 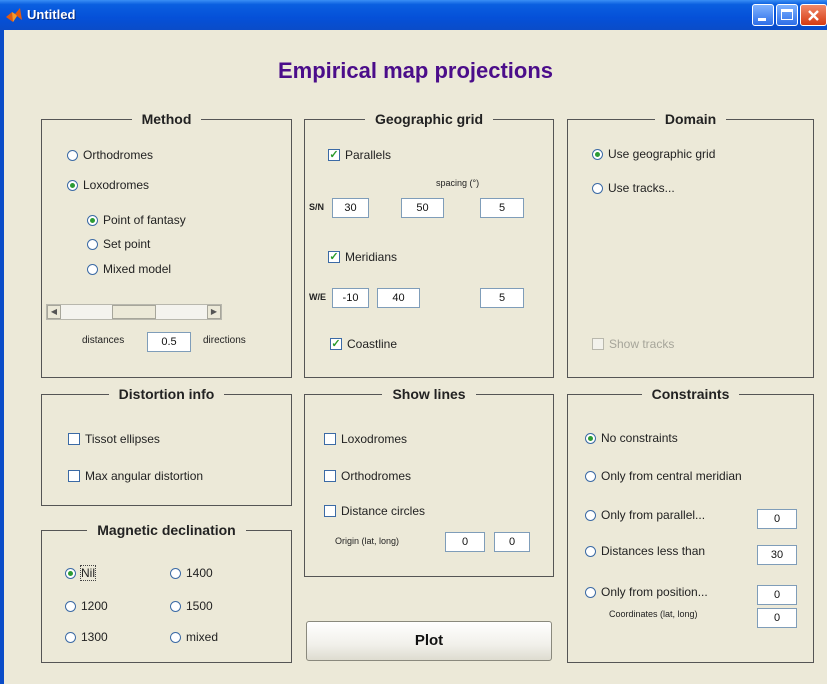 I want to click on set-point-radio, so click(x=92, y=244).